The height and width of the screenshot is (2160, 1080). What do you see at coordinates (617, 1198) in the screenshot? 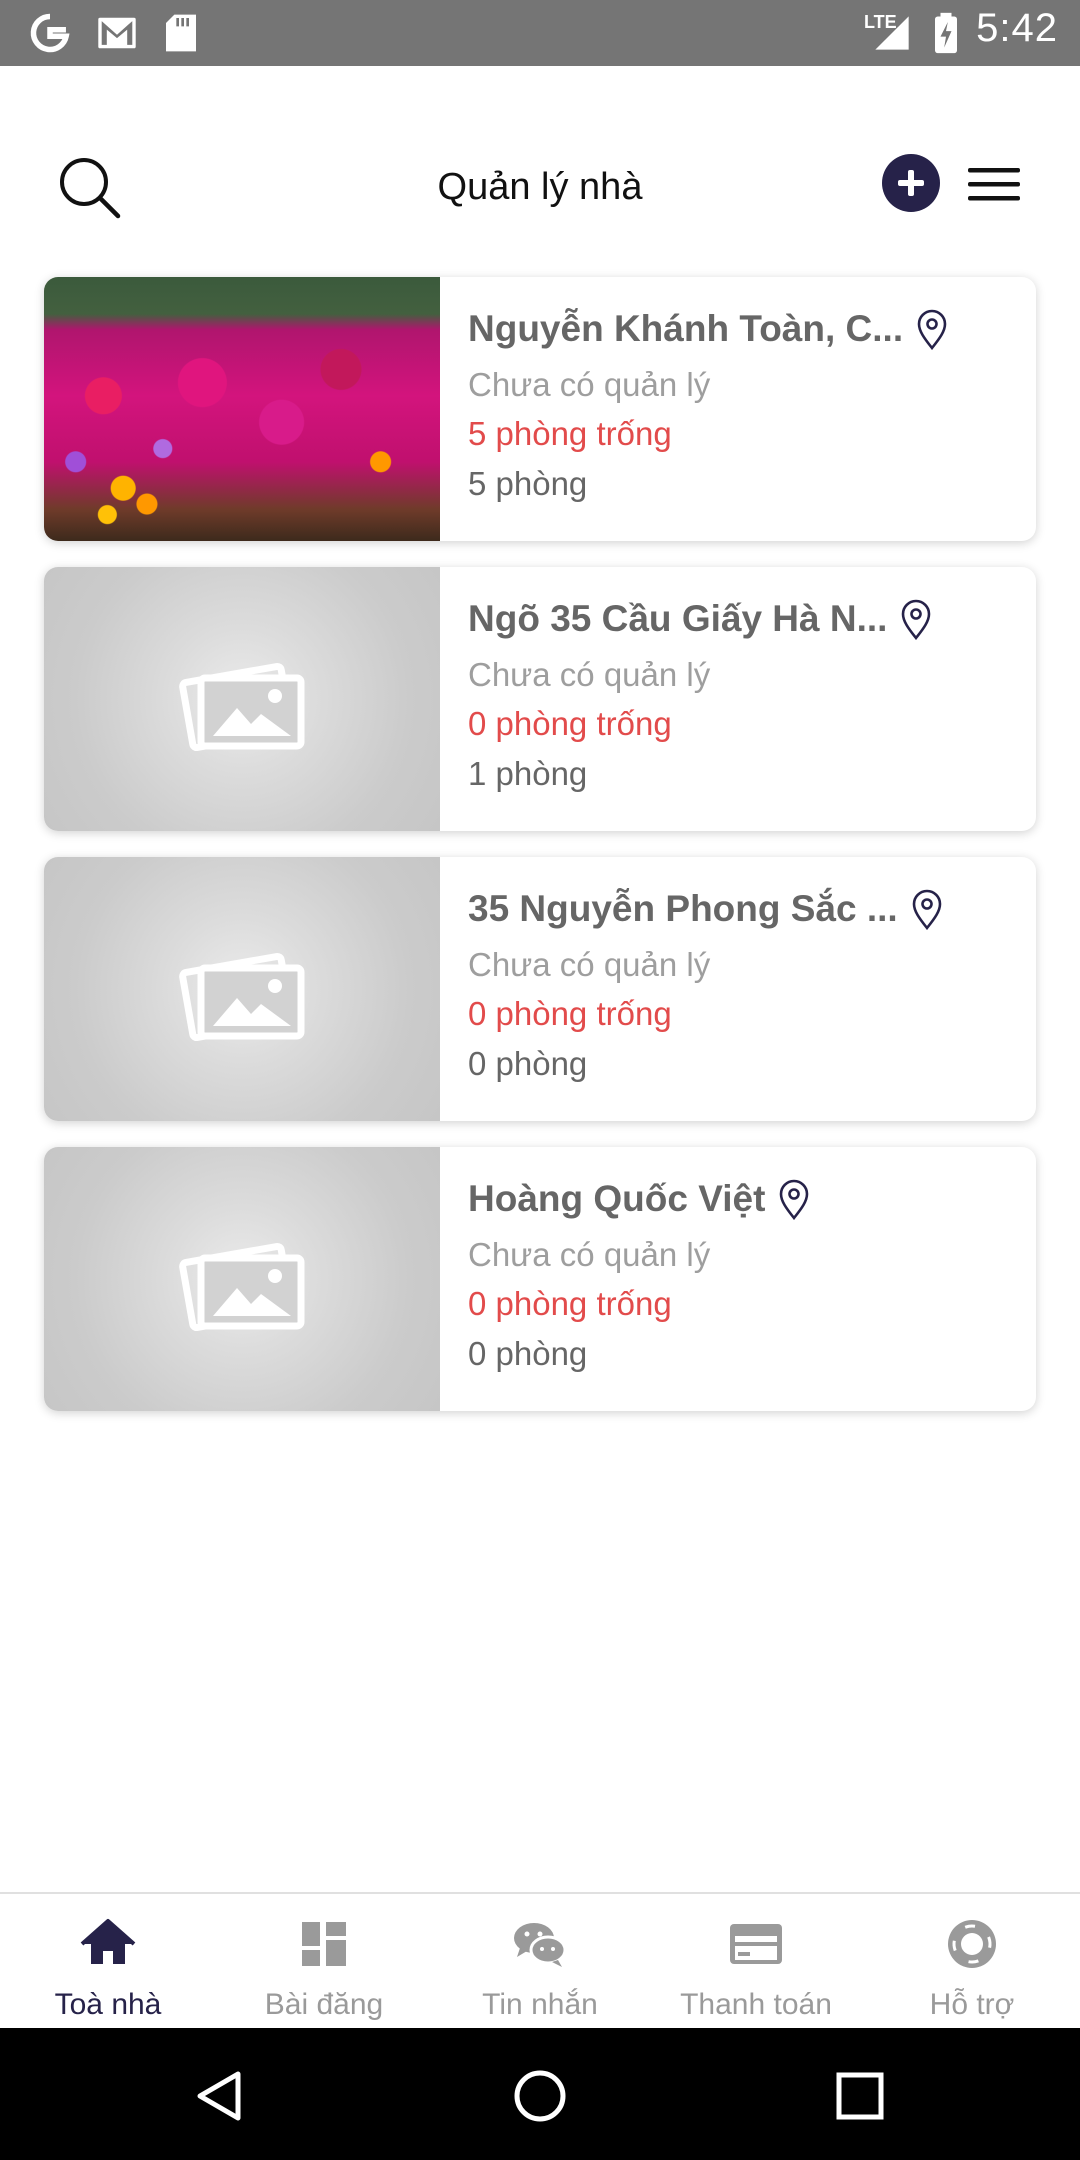
I see `building-name: Hoàng Quốc Việt` at bounding box center [617, 1198].